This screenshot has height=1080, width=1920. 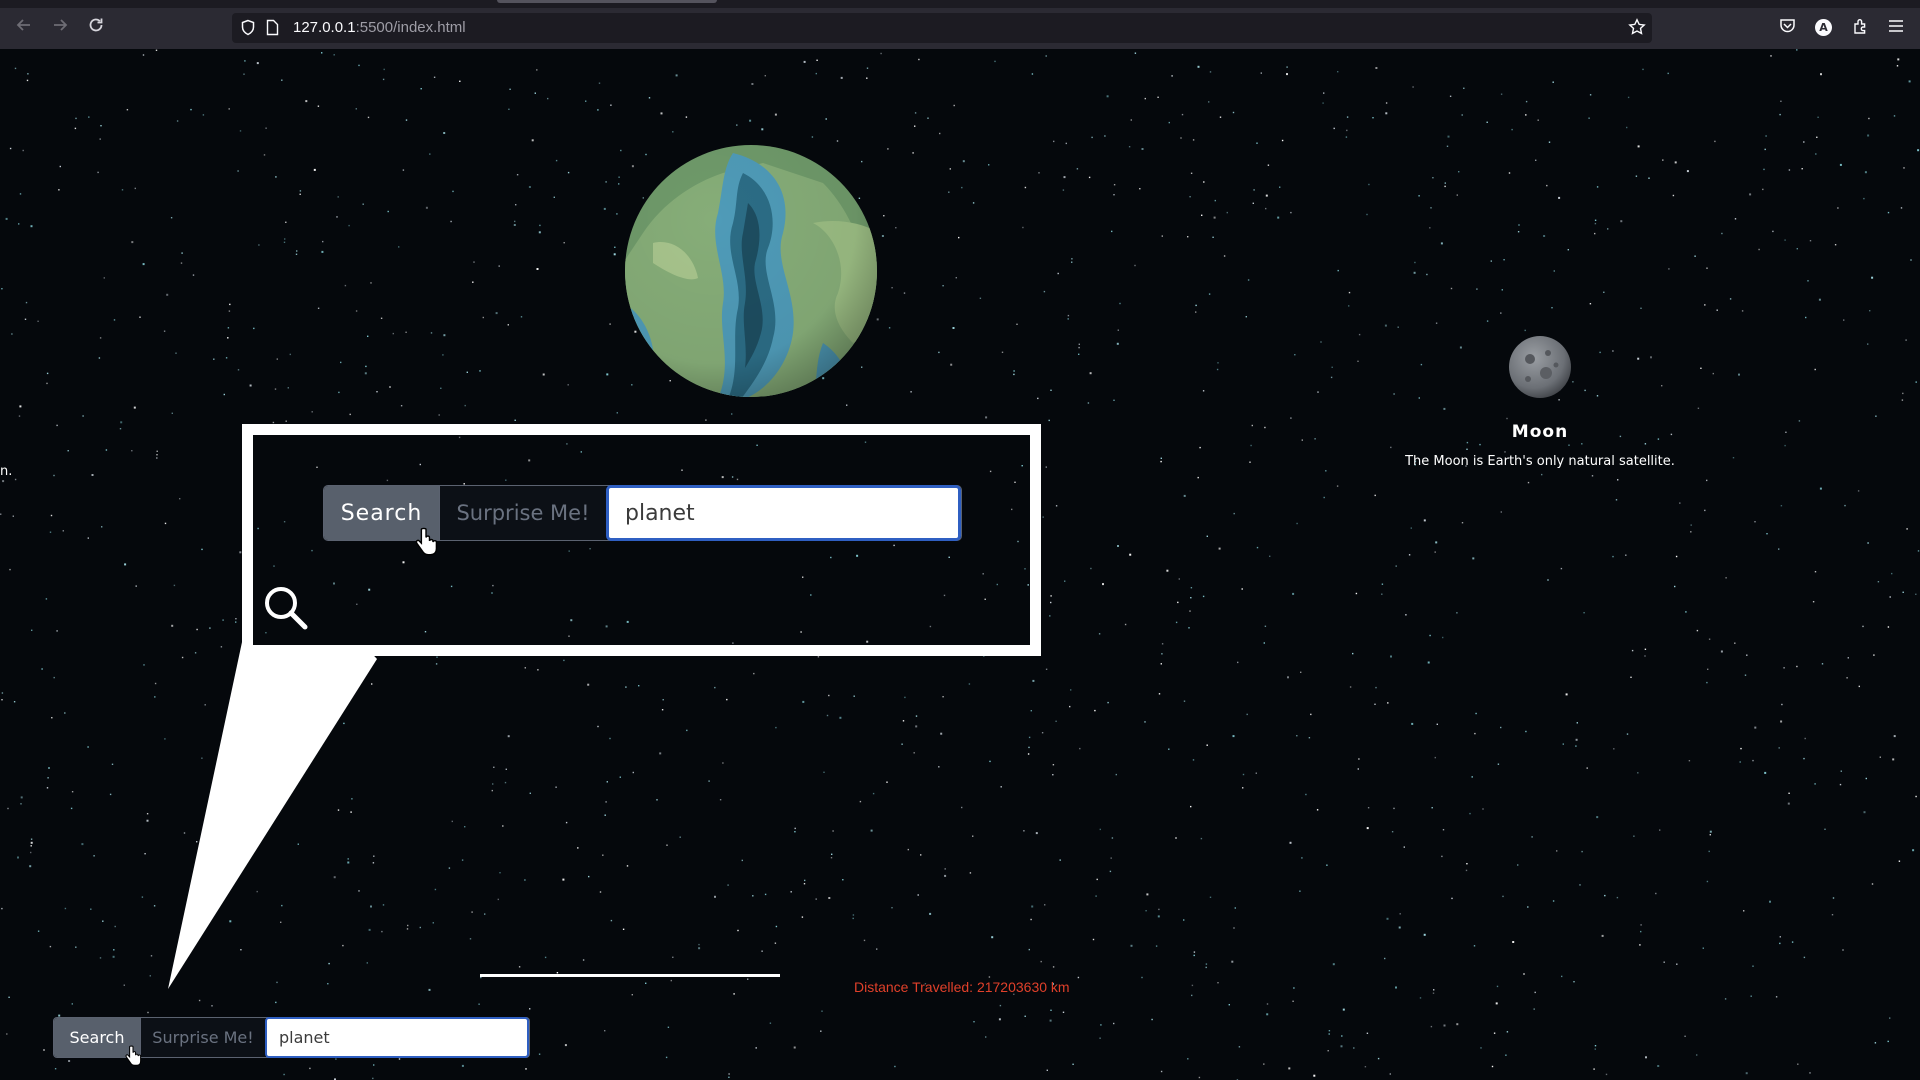 I want to click on browser-toolbar: 127.0.0.1:5500/index.html A, so click(x=960, y=24).